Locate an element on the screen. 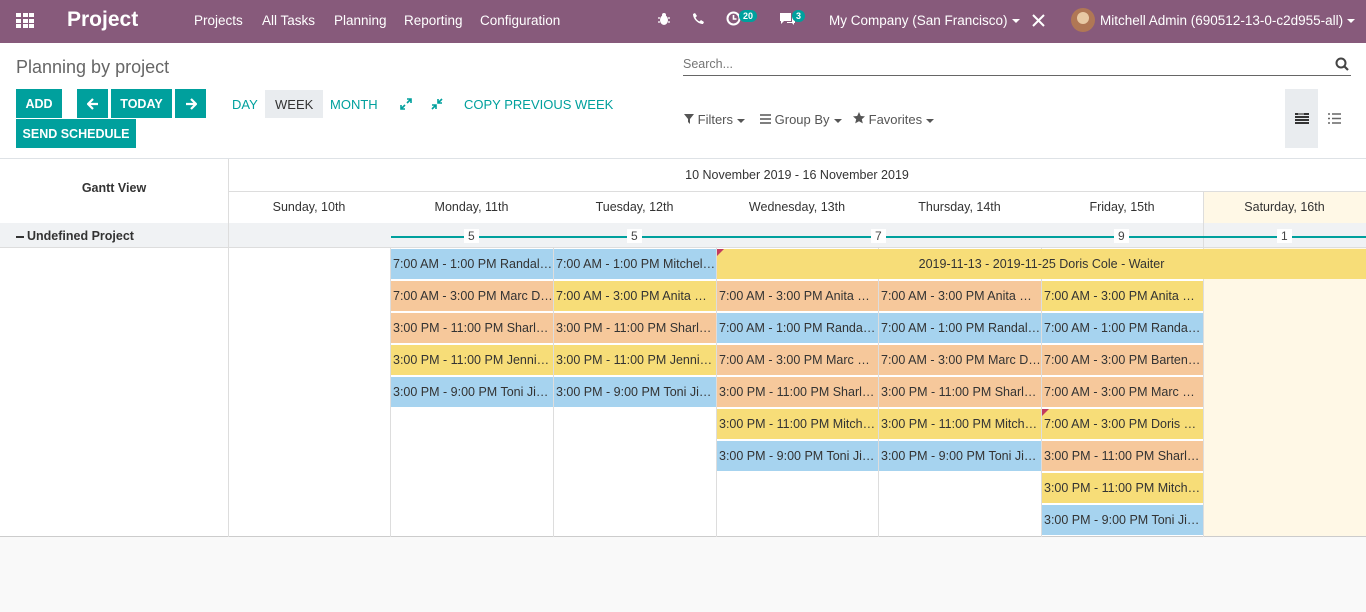 The width and height of the screenshot is (1366, 612). day-header-saturday: Saturday, 16th is located at coordinates (1284, 207).